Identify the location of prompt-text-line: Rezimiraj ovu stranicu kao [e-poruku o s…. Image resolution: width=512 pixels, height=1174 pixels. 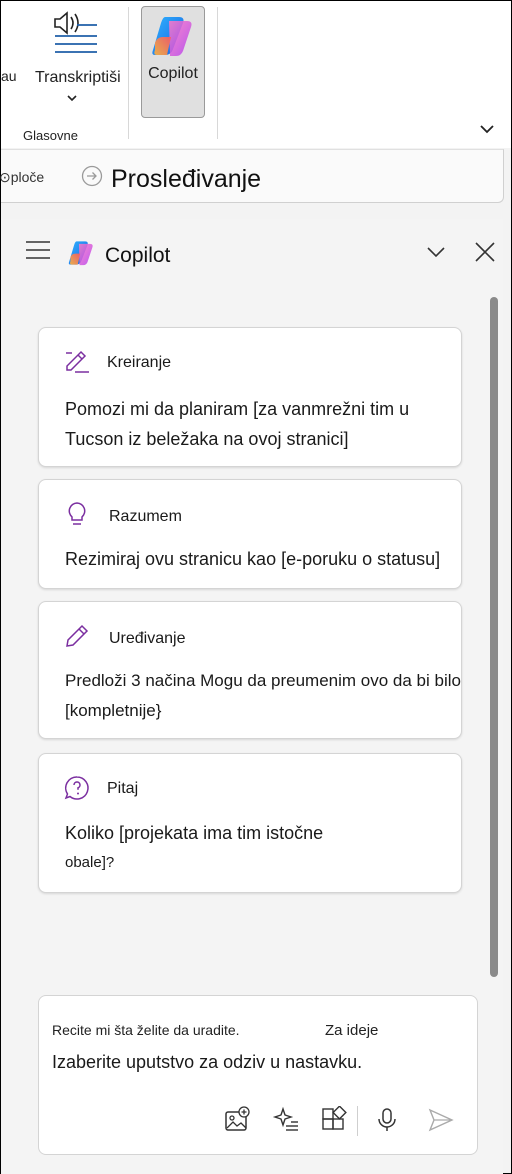
(253, 559).